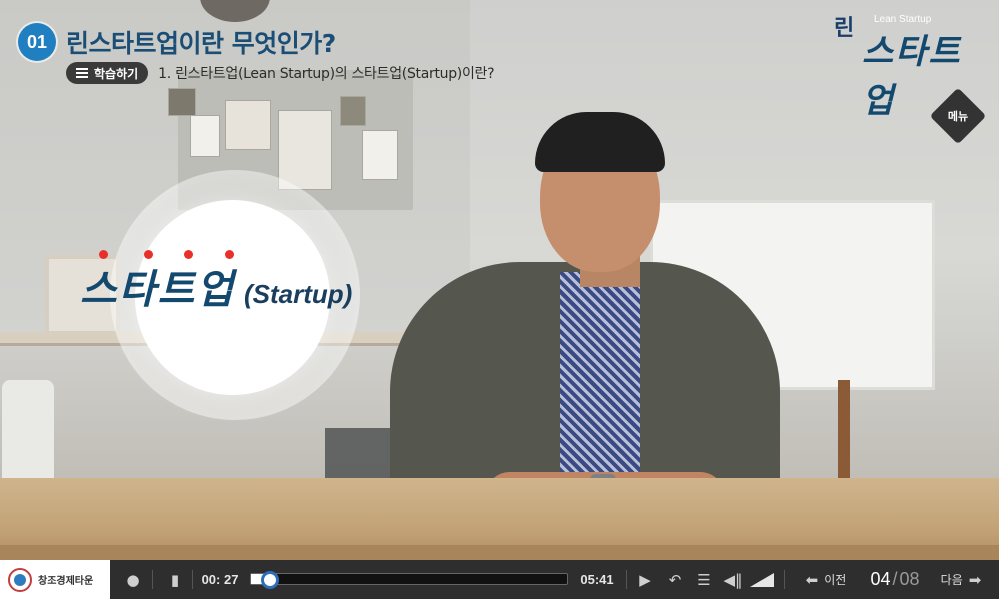 The width and height of the screenshot is (999, 599). I want to click on keyword-korean: 스타트업, so click(158, 290).